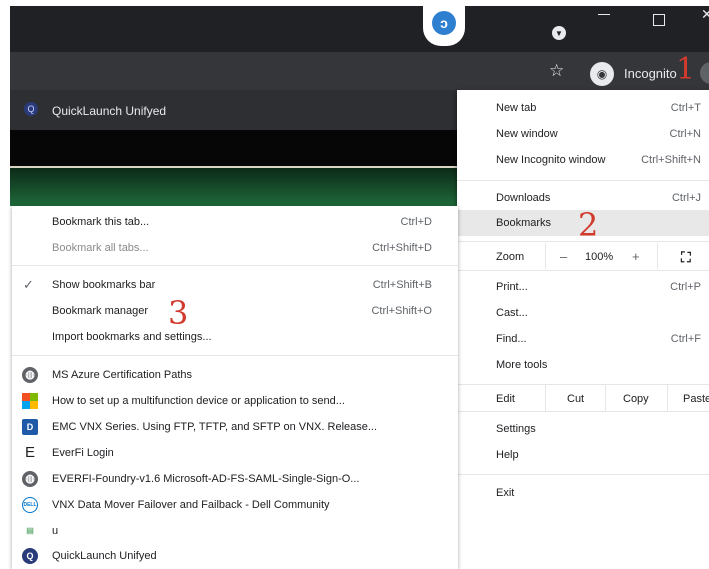 This screenshot has width=709, height=569. What do you see at coordinates (696, 399) in the screenshot?
I see `paste-button: Paste` at bounding box center [696, 399].